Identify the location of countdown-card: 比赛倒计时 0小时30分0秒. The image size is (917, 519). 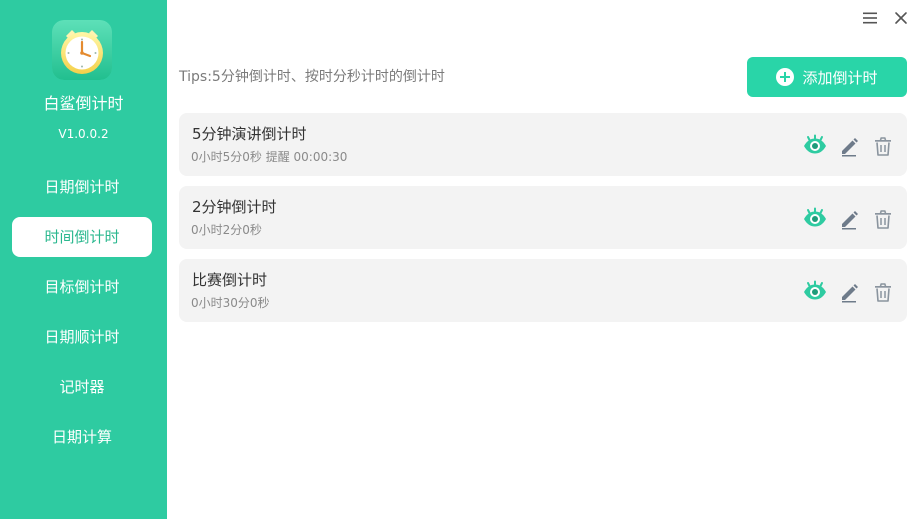
(543, 290).